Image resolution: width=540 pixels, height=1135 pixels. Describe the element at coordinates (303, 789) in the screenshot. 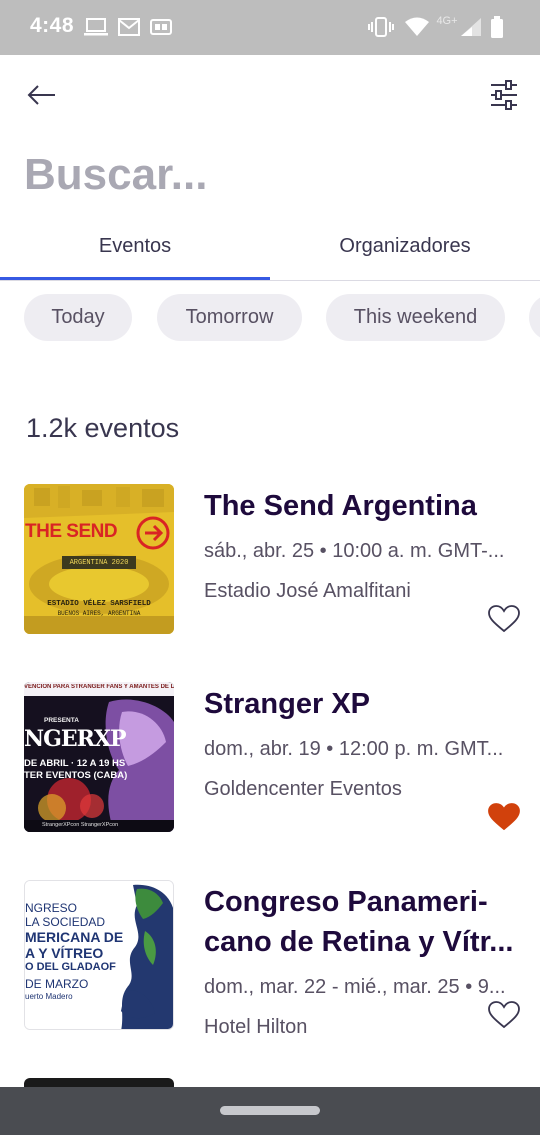

I see `event-venue: Goldencenter Eventos` at that location.